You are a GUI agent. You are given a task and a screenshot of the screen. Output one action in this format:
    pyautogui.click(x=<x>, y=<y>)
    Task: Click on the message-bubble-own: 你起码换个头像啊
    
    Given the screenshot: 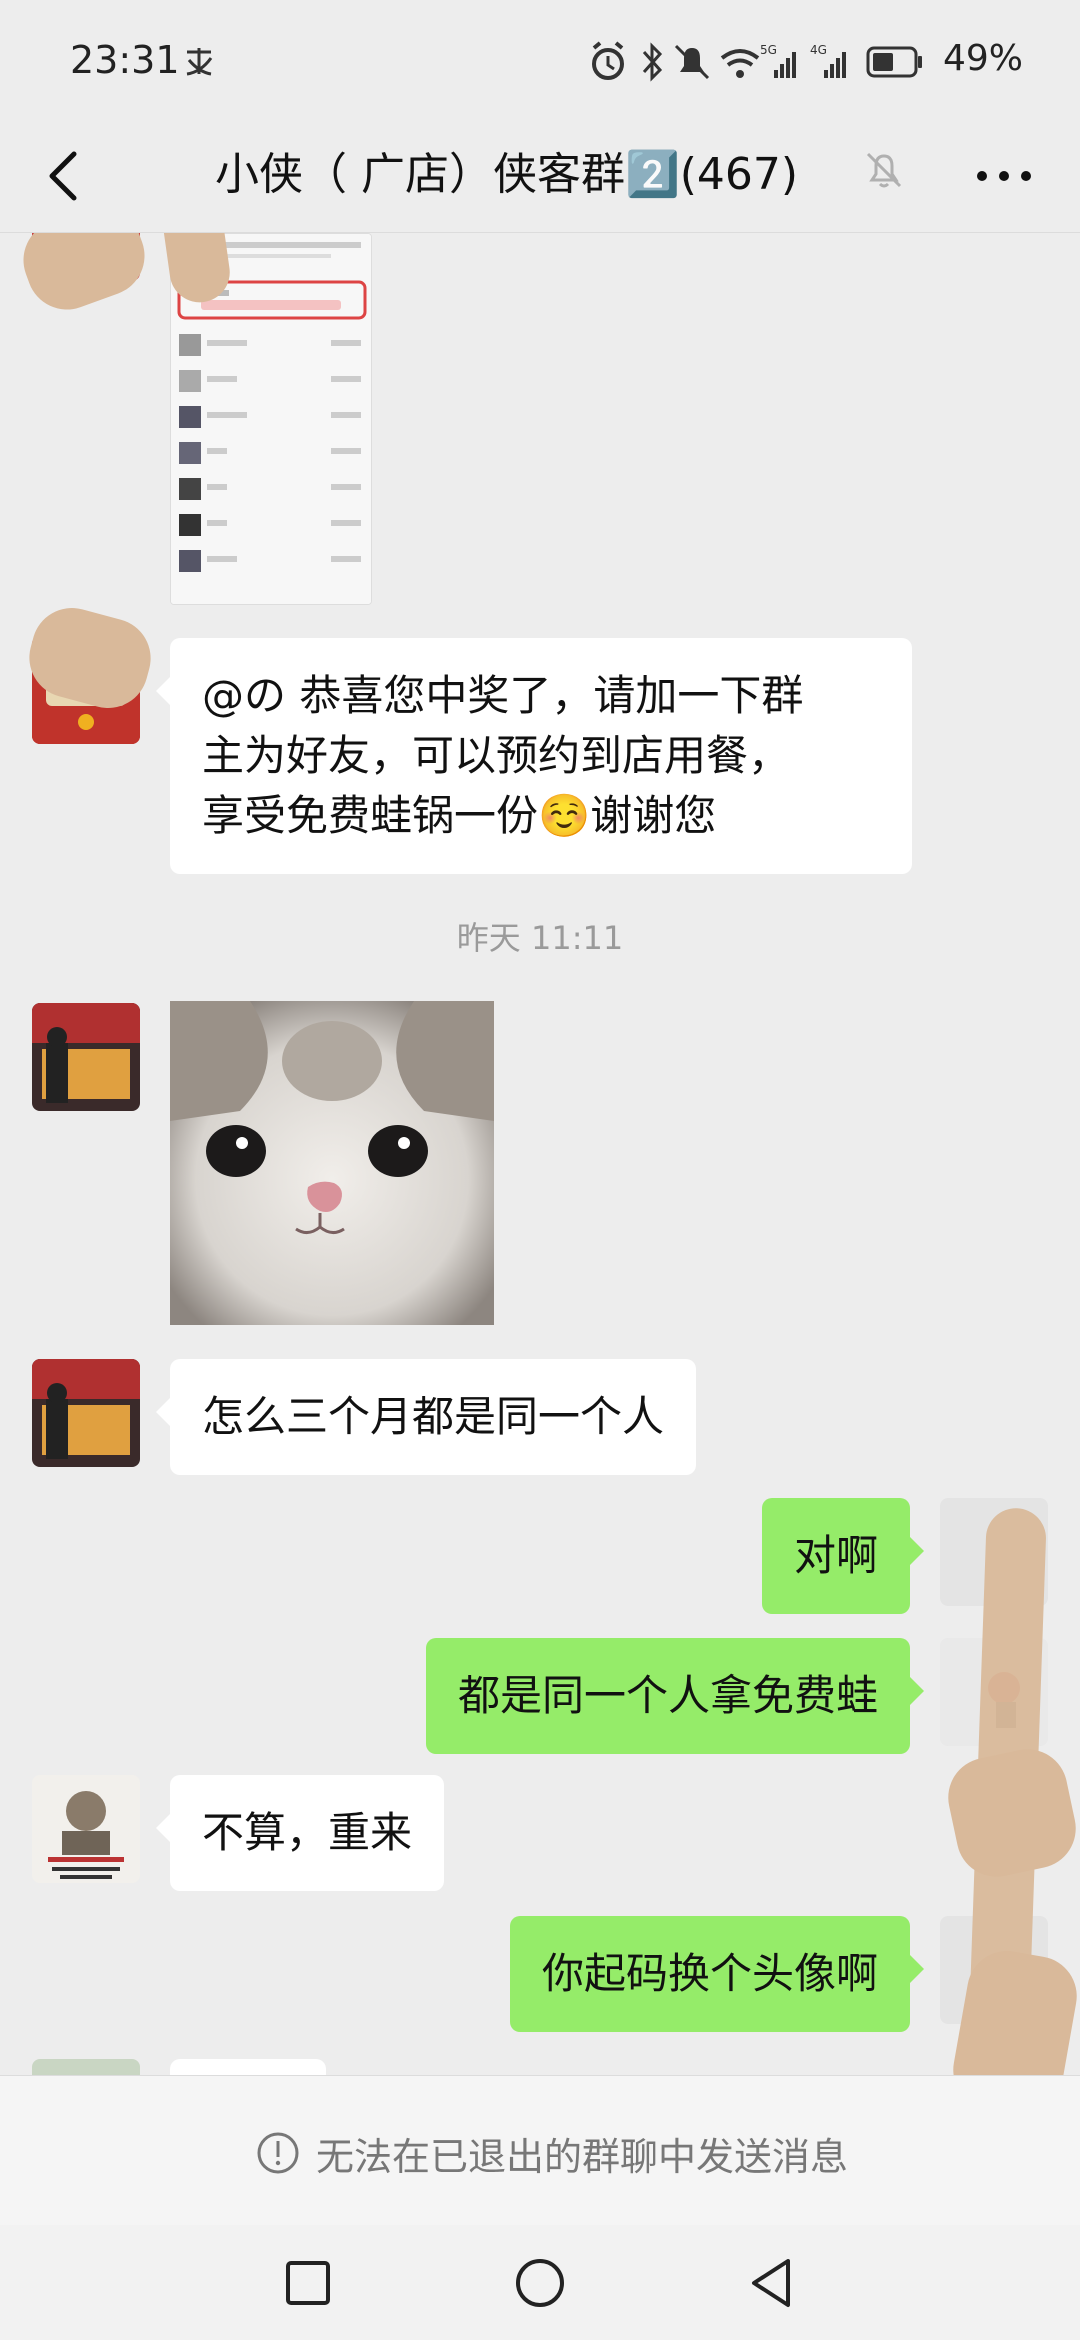 What is the action you would take?
    pyautogui.click(x=709, y=1974)
    